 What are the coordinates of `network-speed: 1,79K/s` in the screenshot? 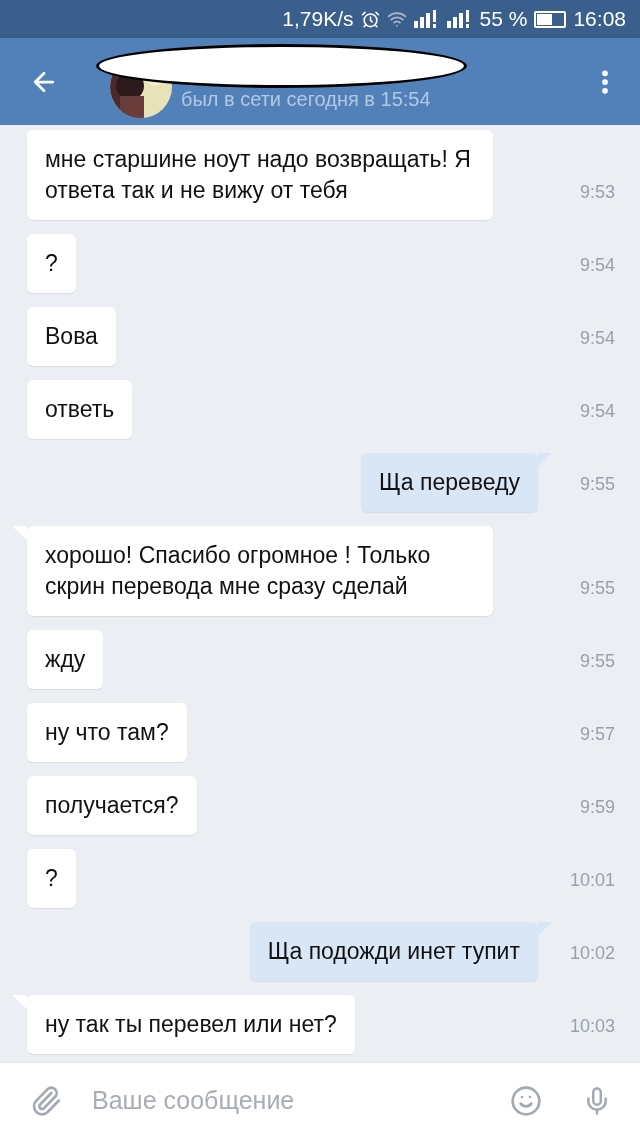 It's located at (318, 19).